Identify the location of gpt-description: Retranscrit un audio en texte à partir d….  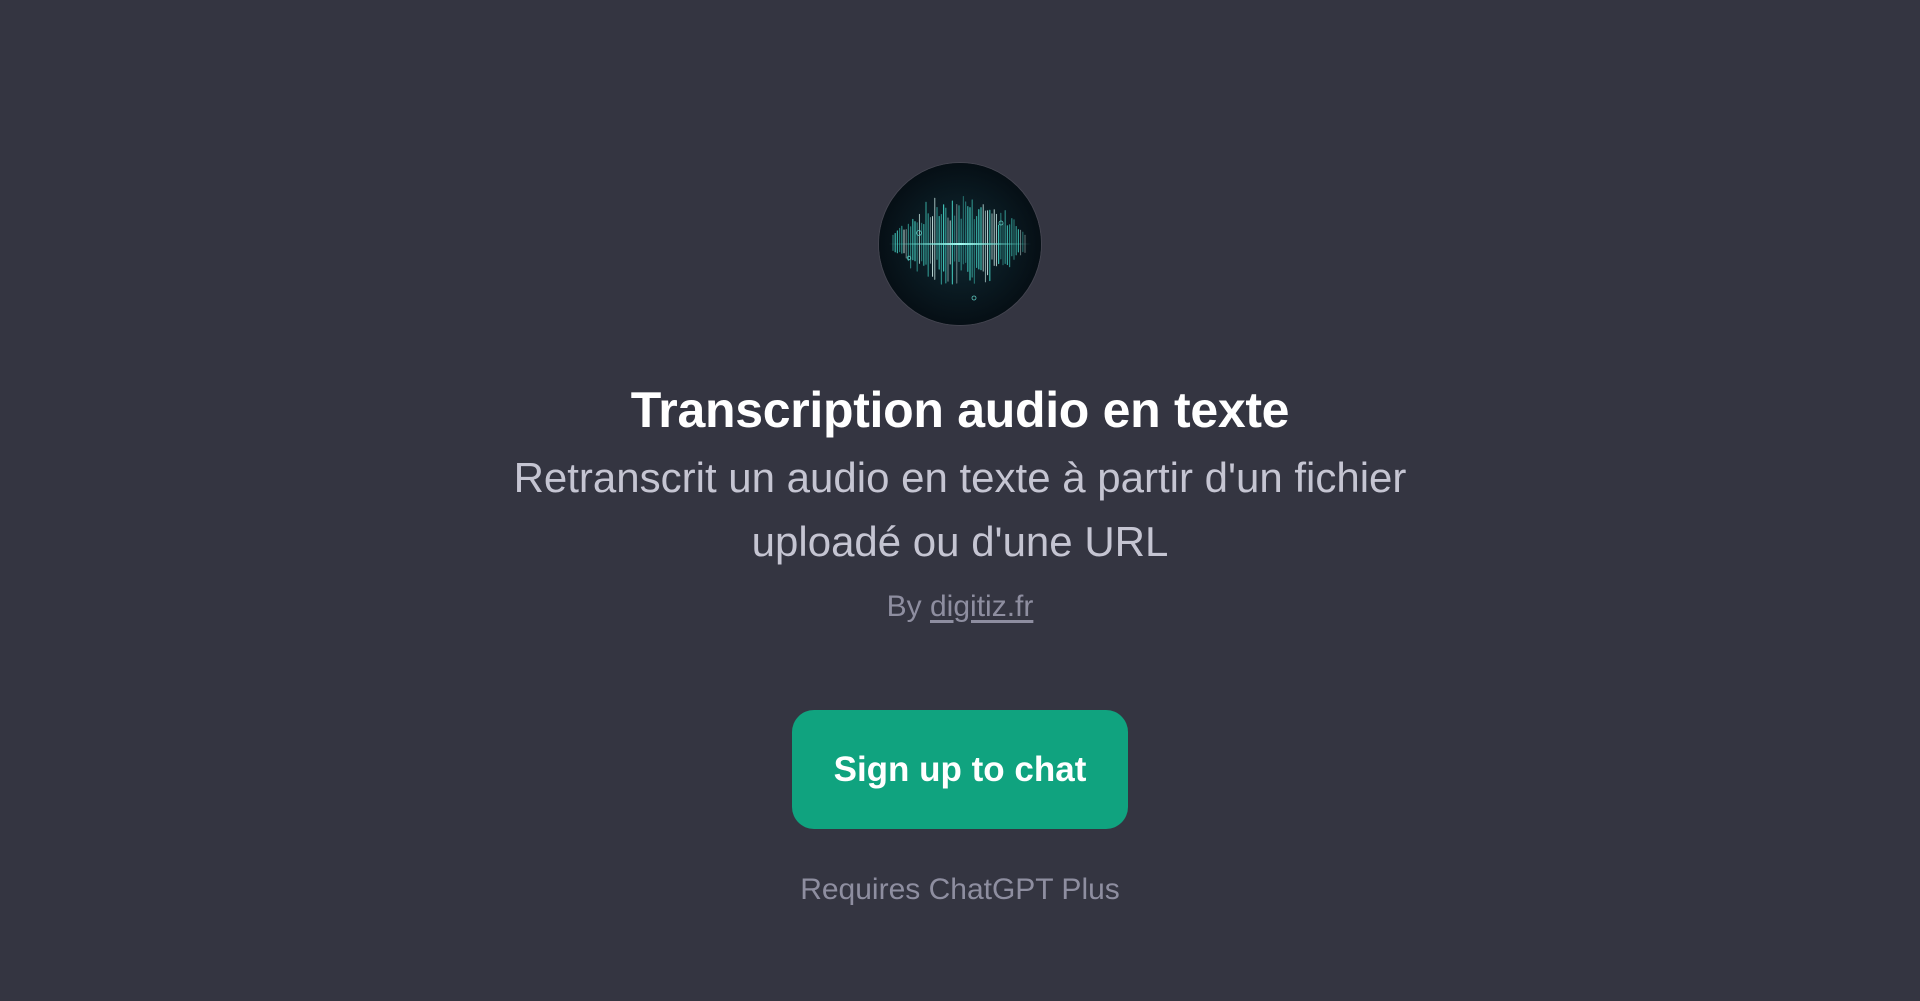
(960, 509).